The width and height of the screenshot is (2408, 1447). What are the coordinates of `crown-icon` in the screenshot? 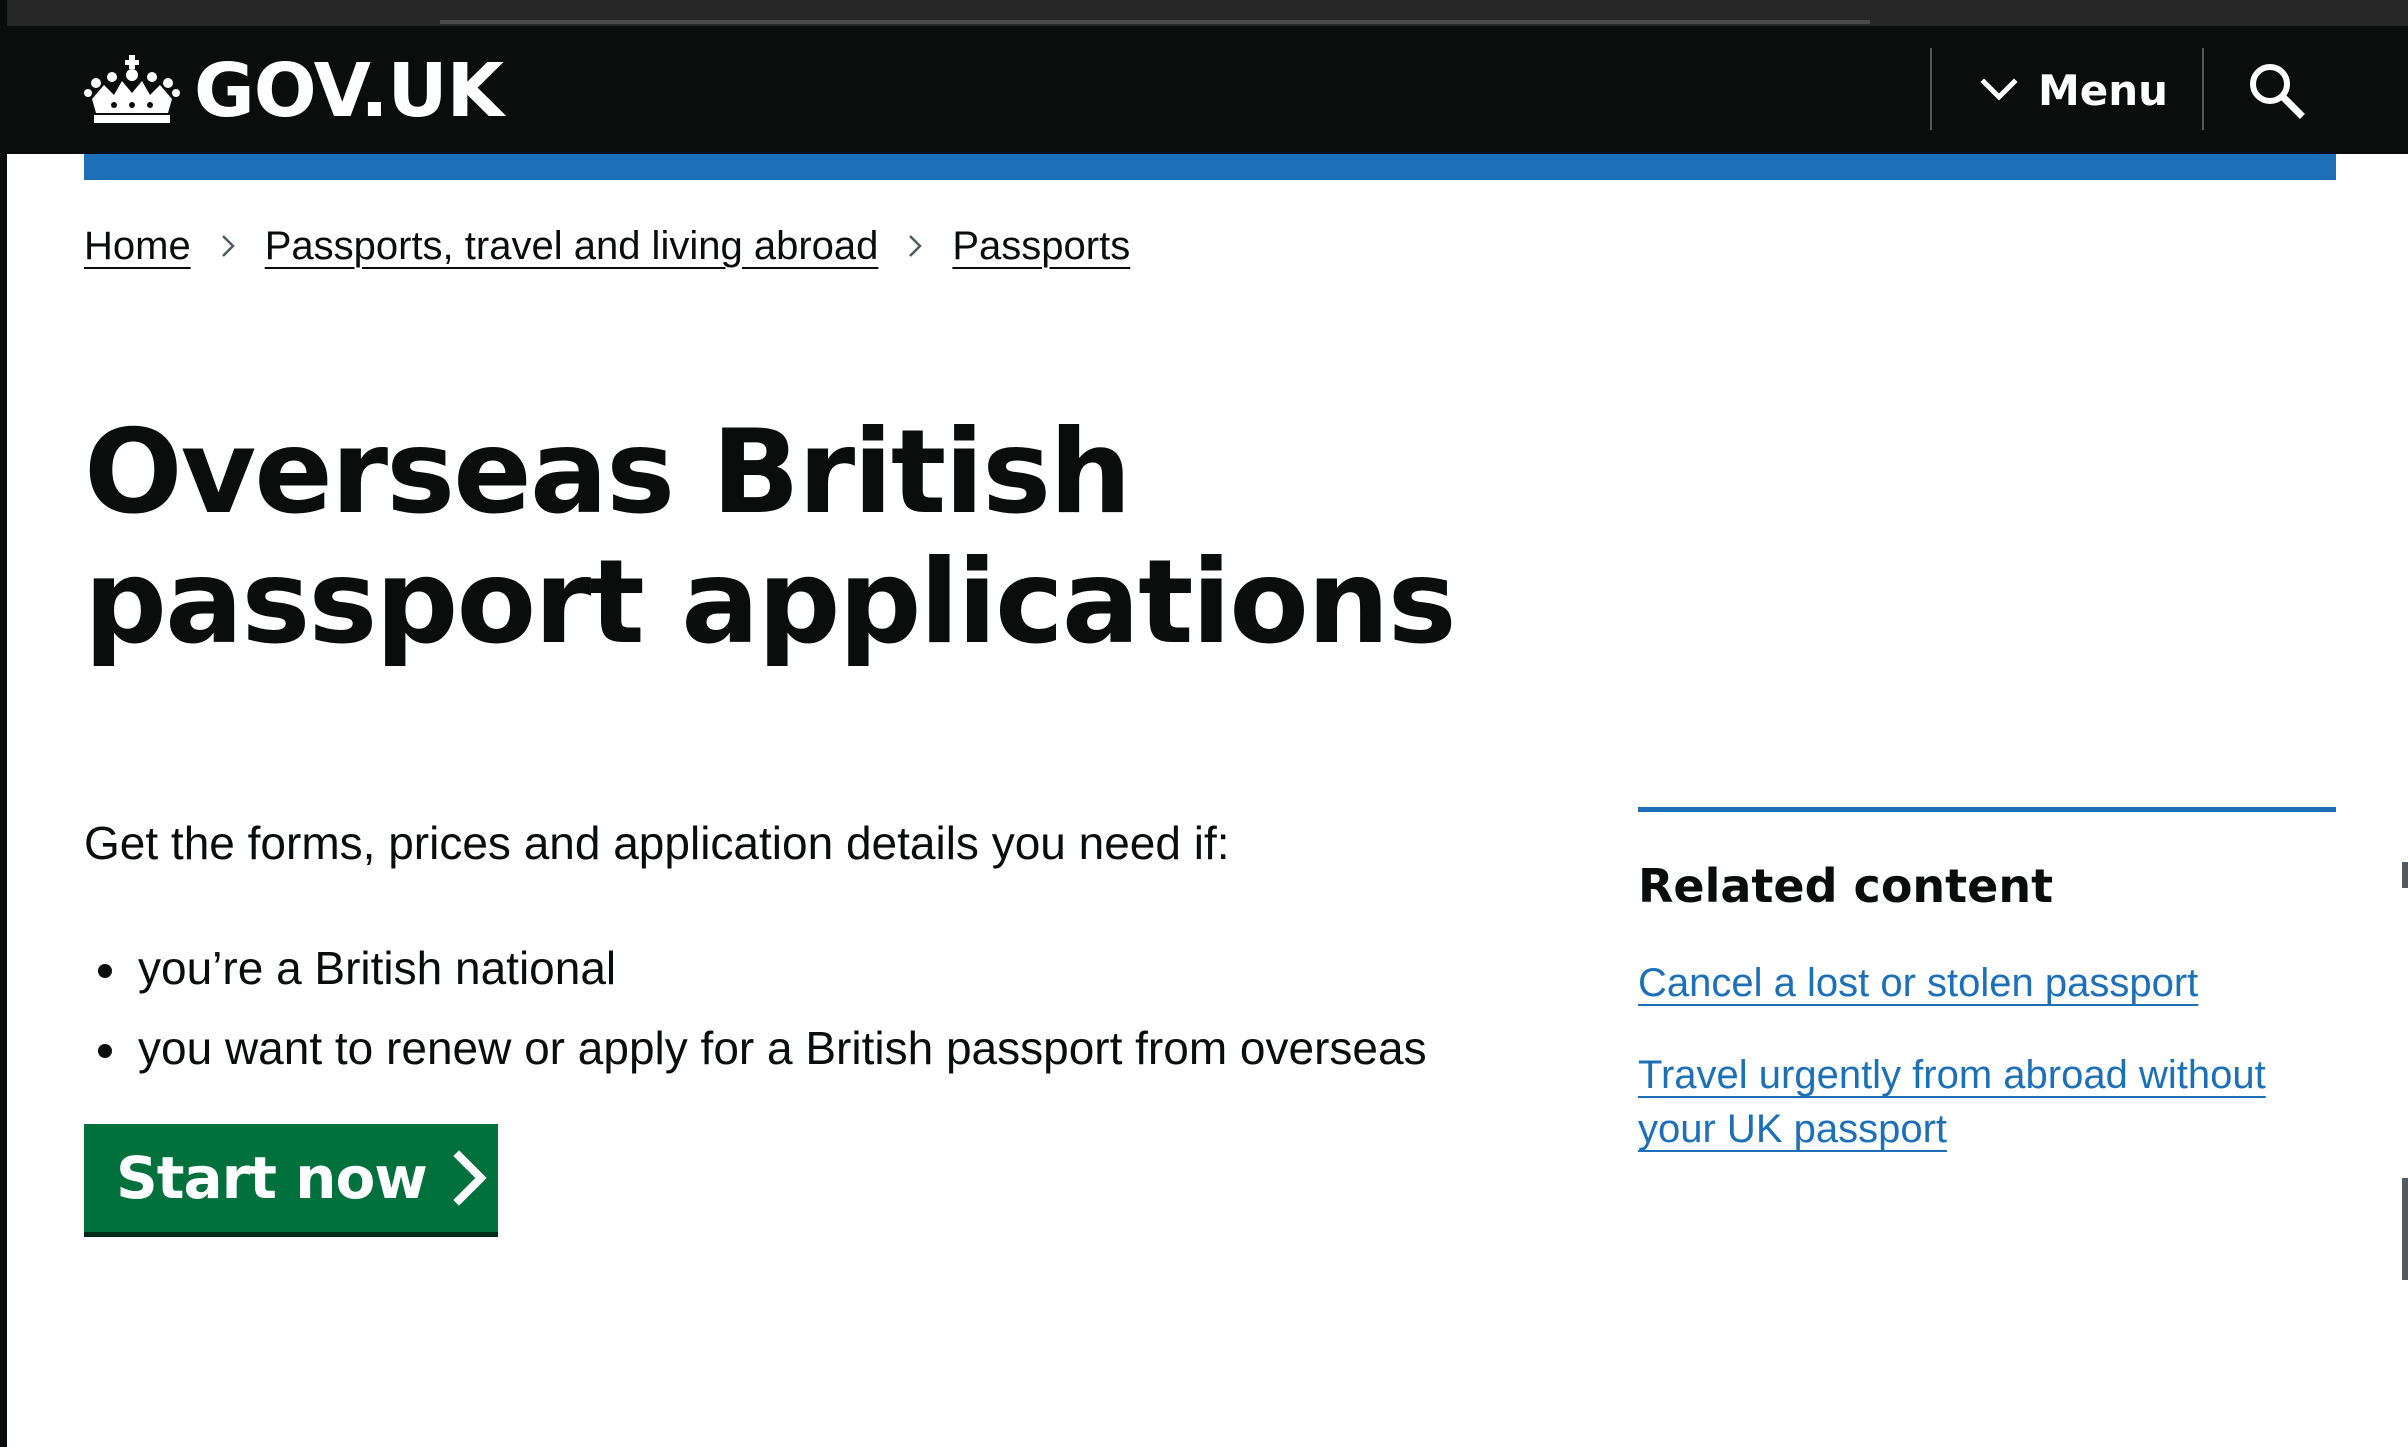 It's located at (132, 89).